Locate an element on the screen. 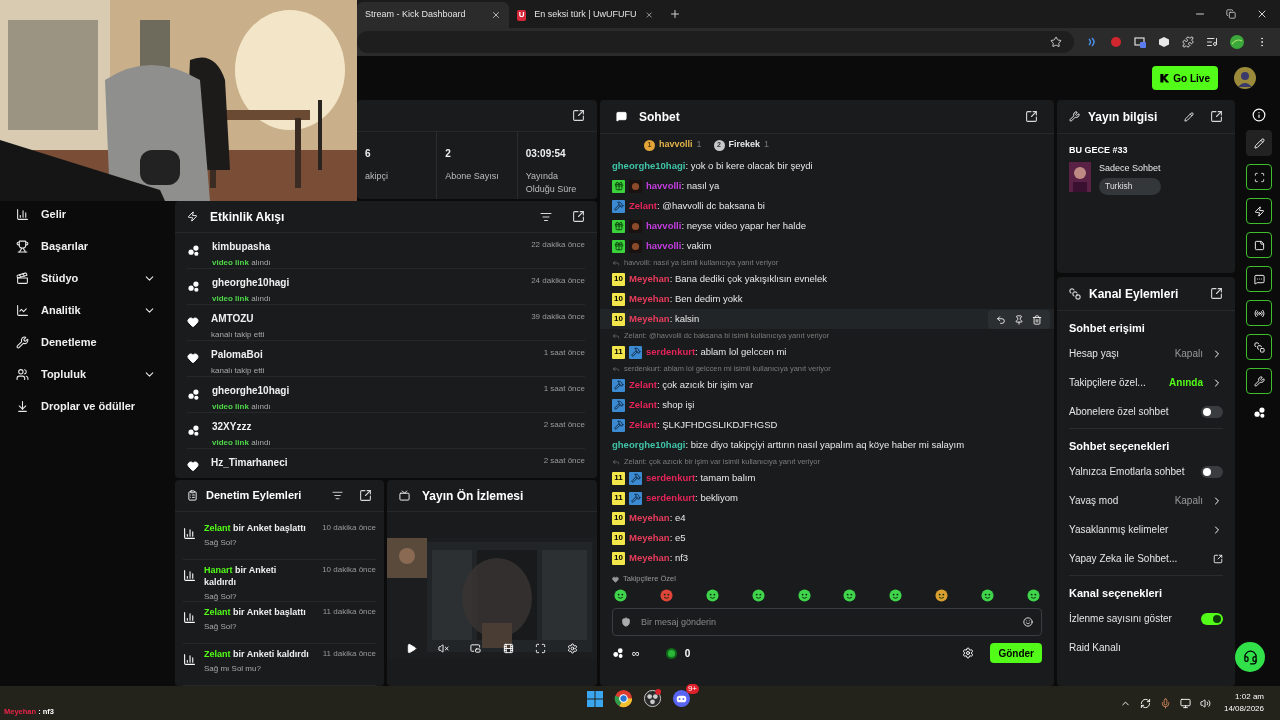 Image resolution: width=1280 pixels, height=720 pixels. extensions-icon is located at coordinates (1188, 42).